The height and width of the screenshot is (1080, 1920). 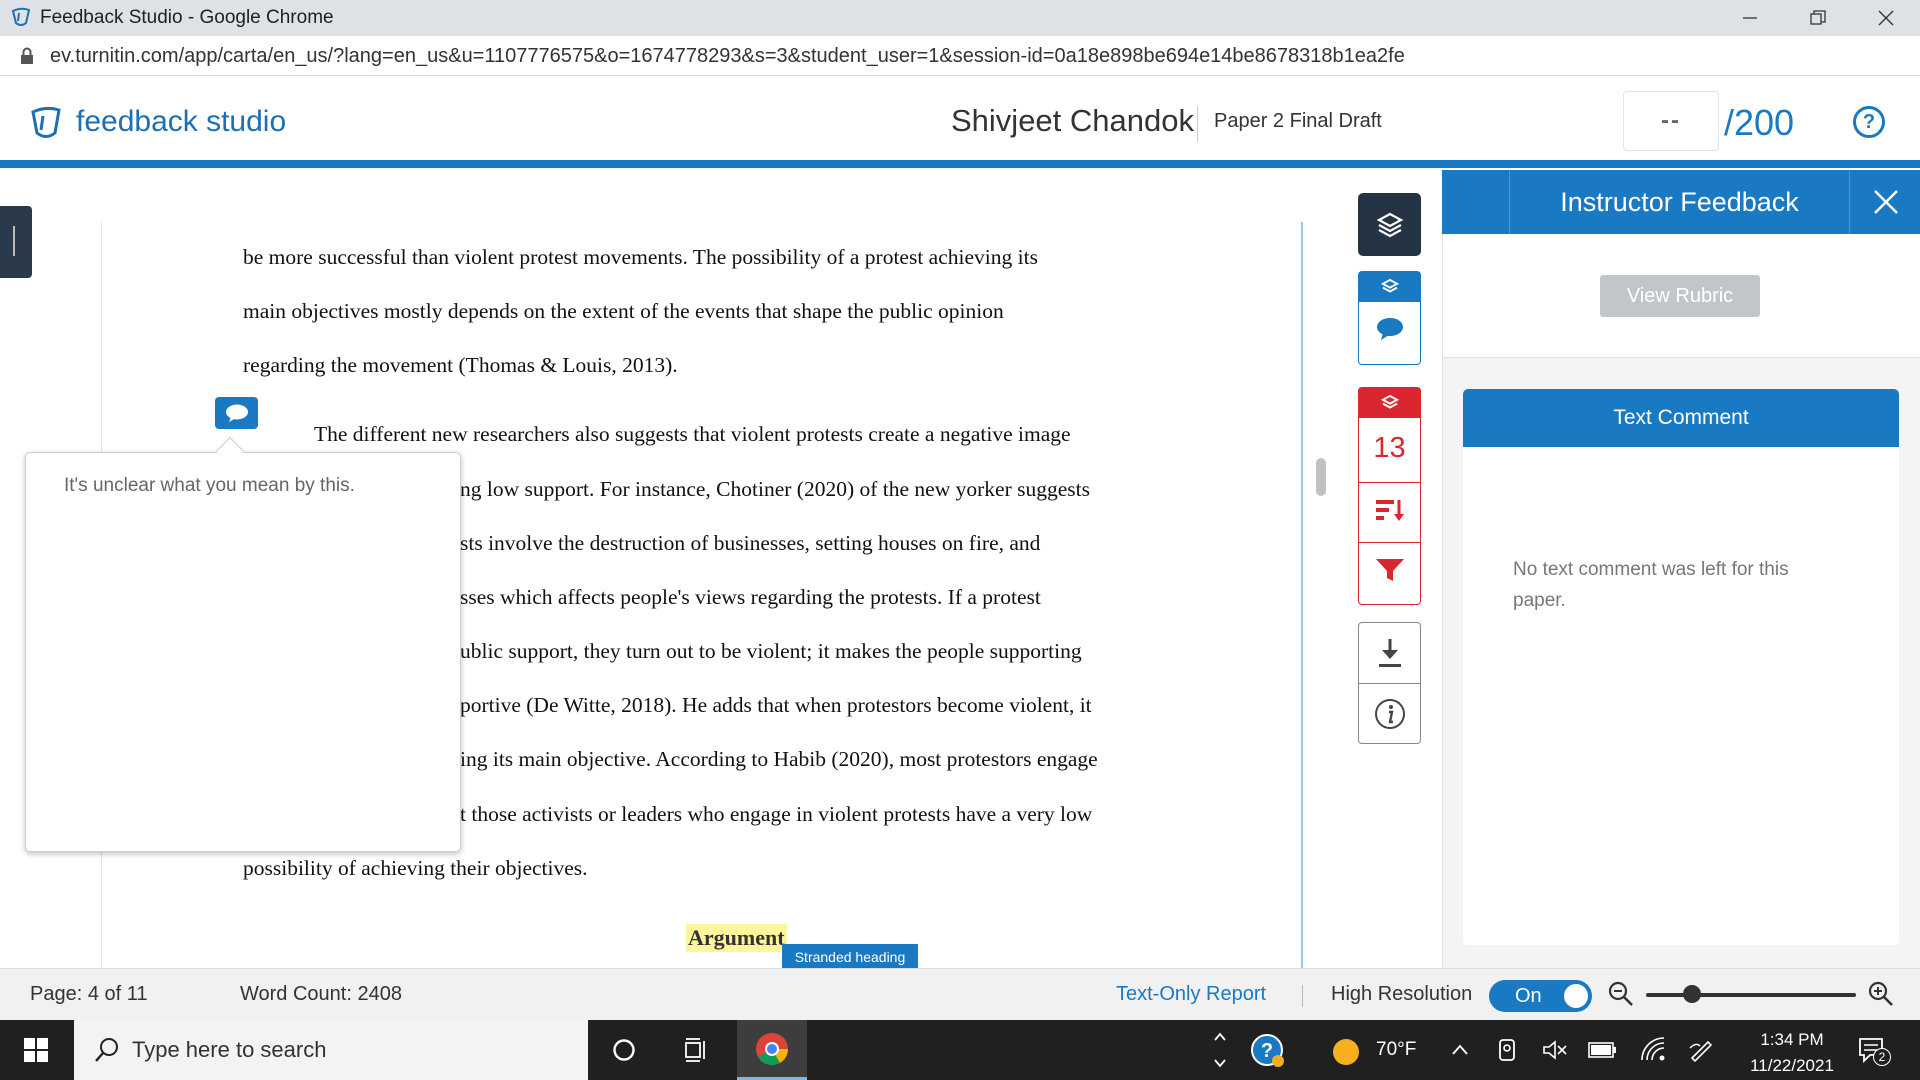 What do you see at coordinates (236, 413) in the screenshot?
I see `inline-comment-icon` at bounding box center [236, 413].